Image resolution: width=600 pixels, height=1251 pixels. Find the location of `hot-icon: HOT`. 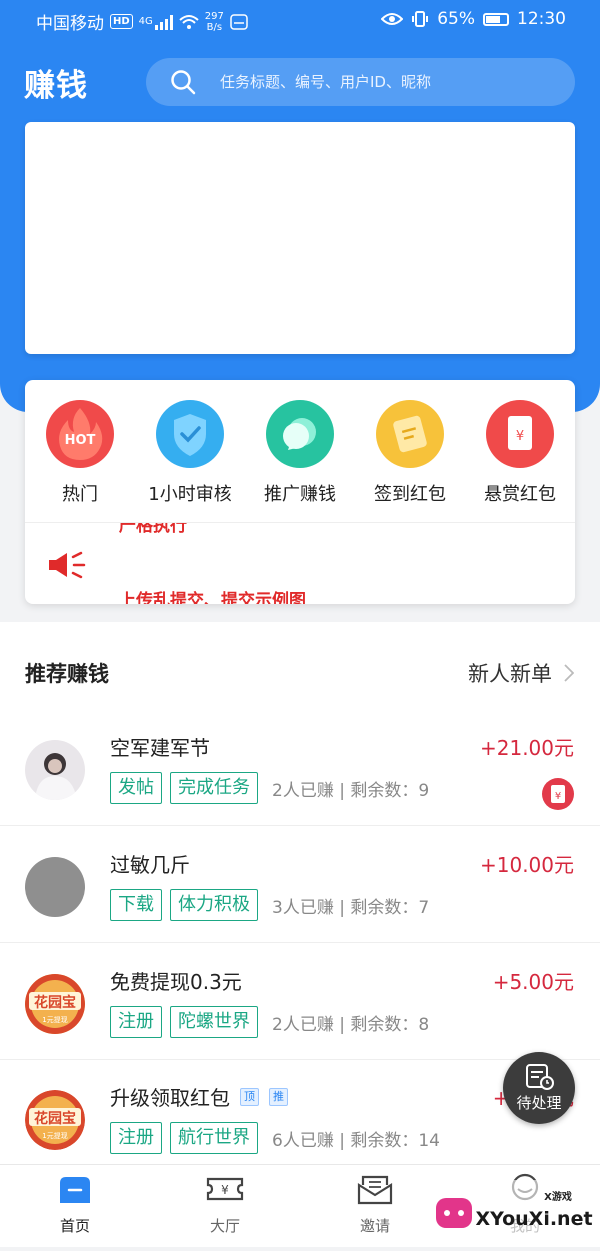

hot-icon: HOT is located at coordinates (80, 434).